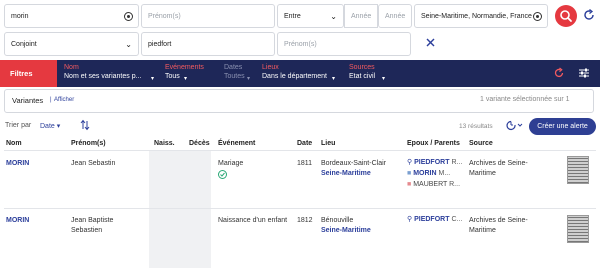 This screenshot has width=600, height=268. What do you see at coordinates (208, 16) in the screenshot?
I see `firstname-field: Prénom(s)` at bounding box center [208, 16].